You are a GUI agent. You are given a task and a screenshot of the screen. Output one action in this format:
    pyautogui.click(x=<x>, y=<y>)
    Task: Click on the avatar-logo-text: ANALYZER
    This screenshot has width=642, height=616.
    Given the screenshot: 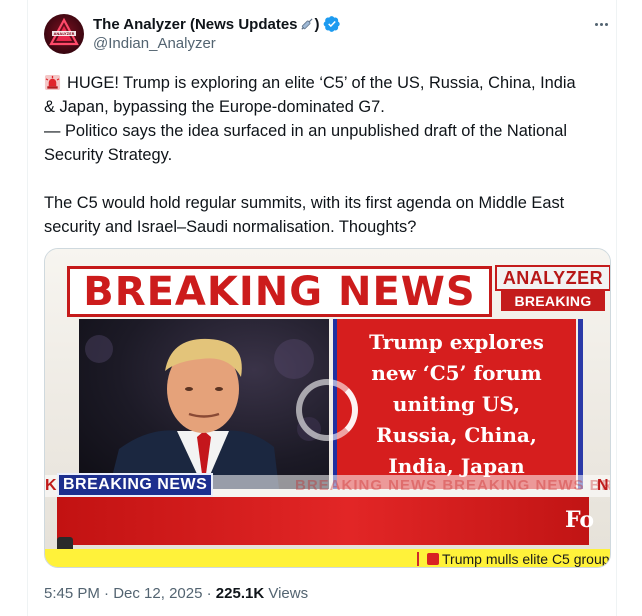 What is the action you would take?
    pyautogui.click(x=64, y=34)
    